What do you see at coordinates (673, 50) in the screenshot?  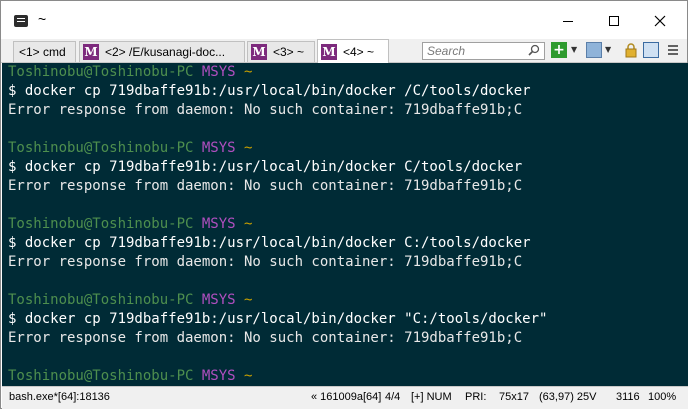 I see `hamburger-menu-icon` at bounding box center [673, 50].